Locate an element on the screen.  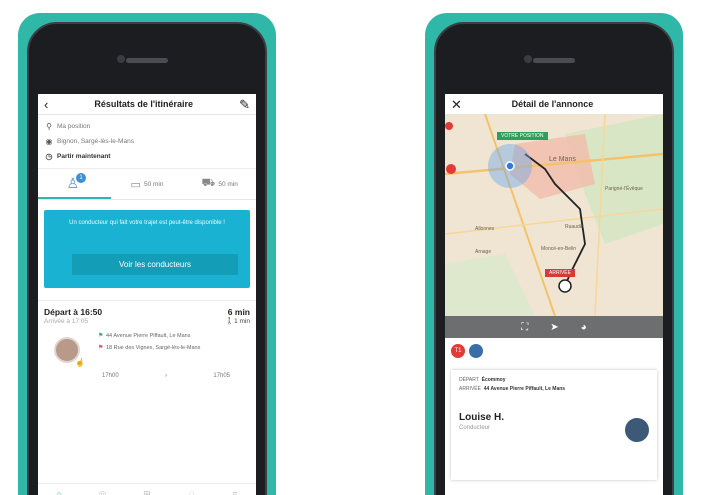
see-drivers-button: Voir les conducteurs is located at coordinates (155, 264).